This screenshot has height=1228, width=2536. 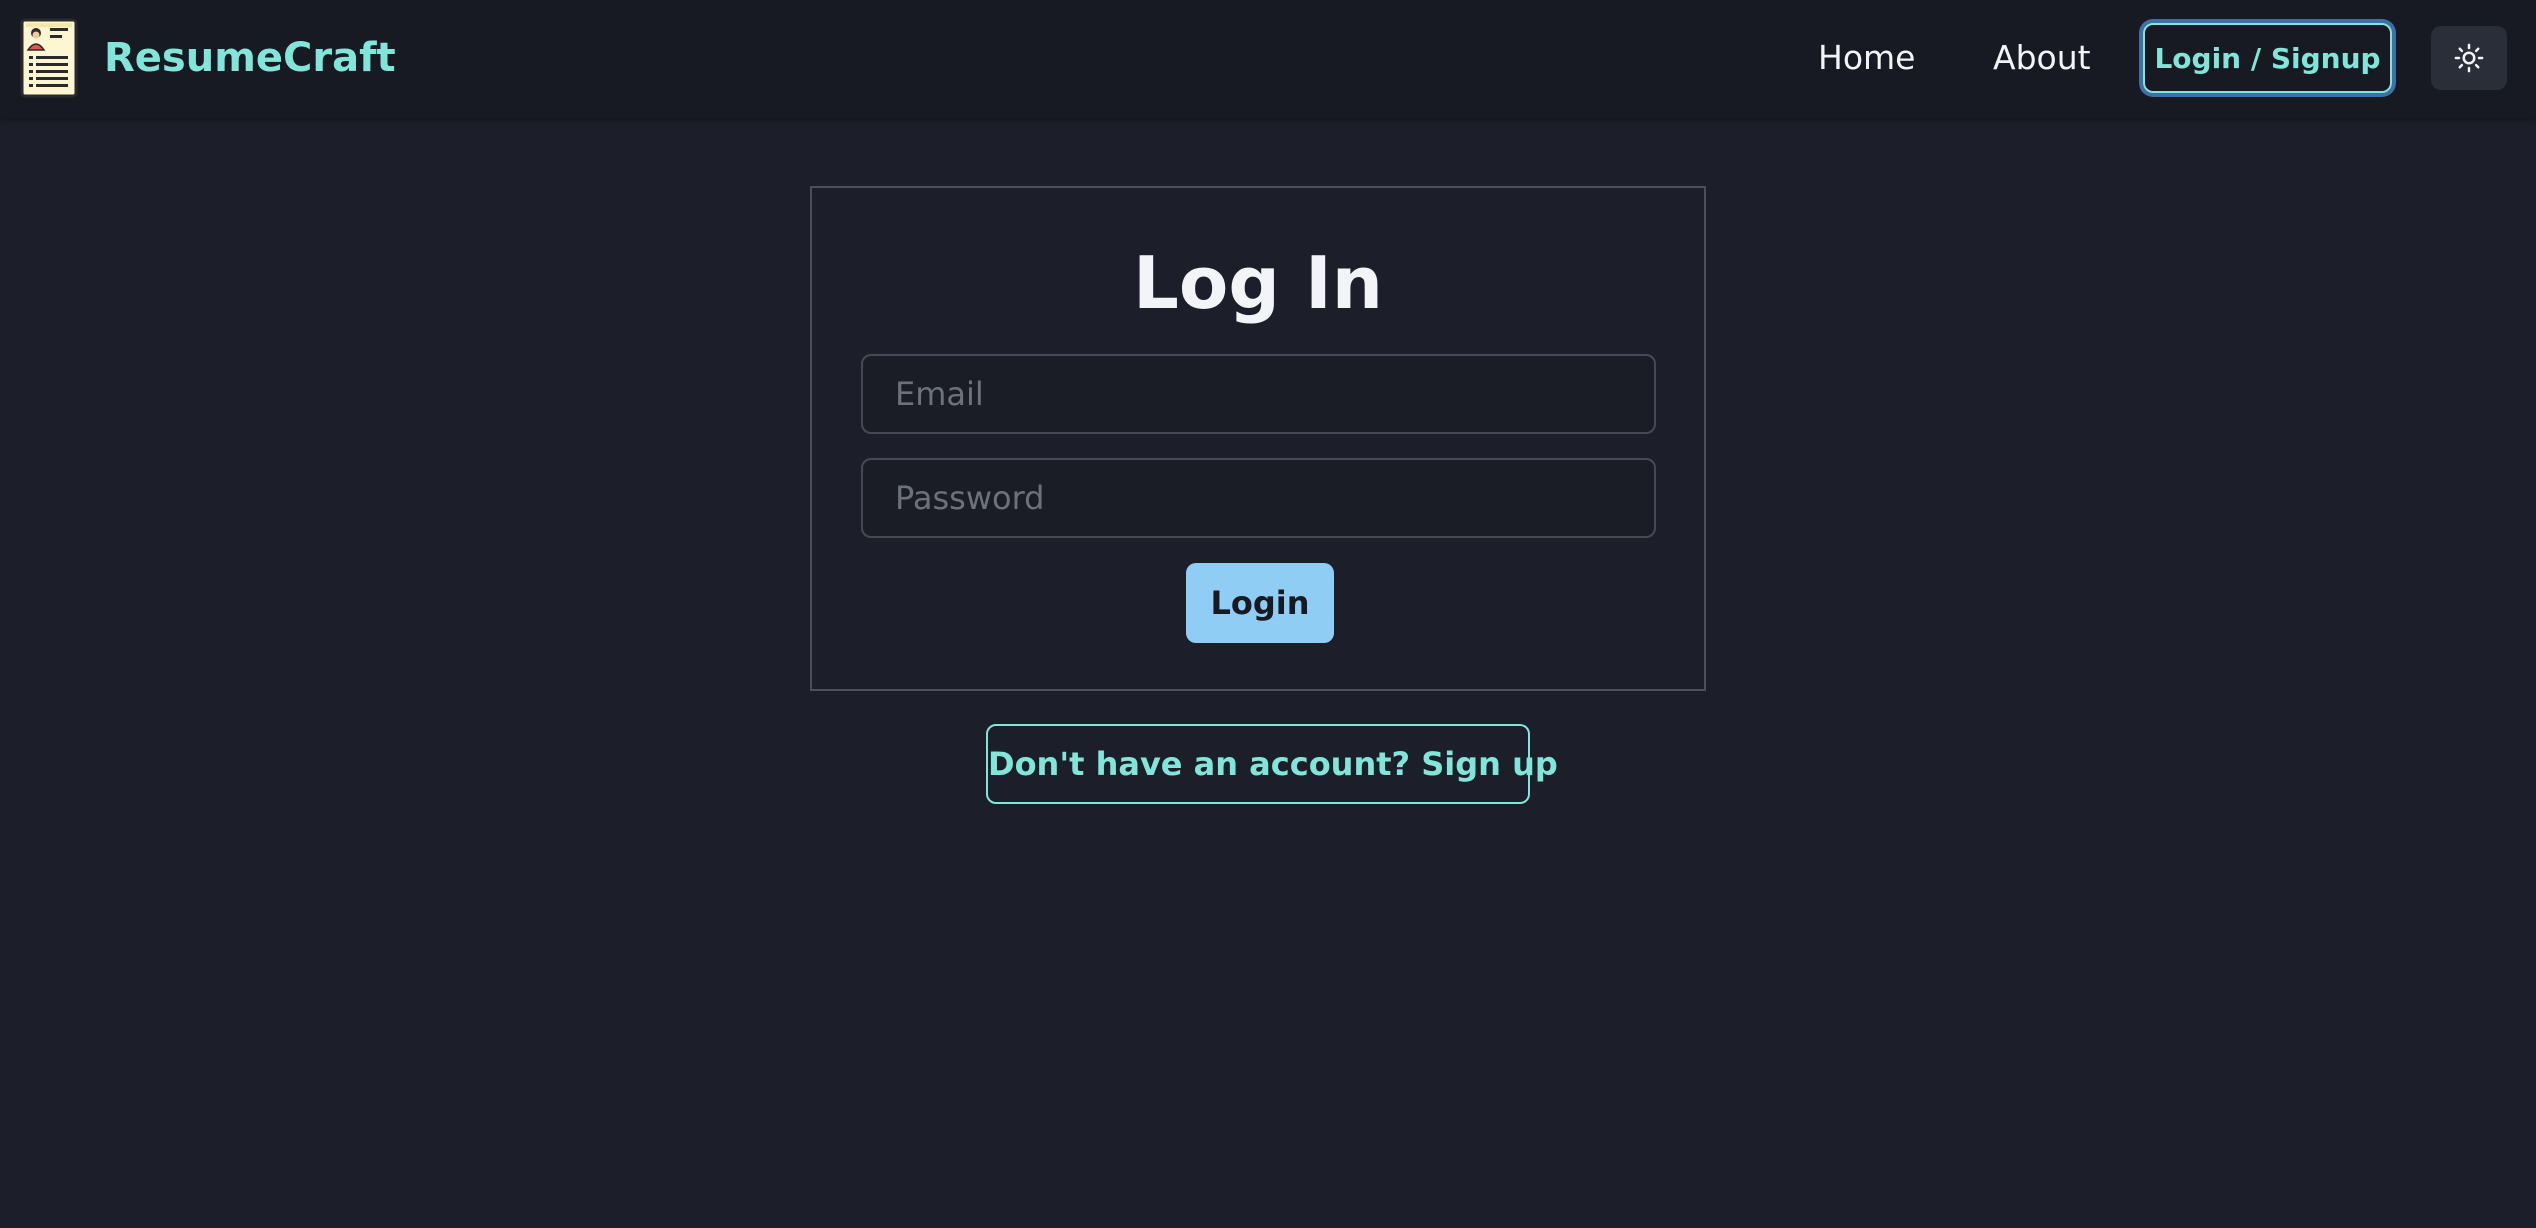 What do you see at coordinates (2267, 58) in the screenshot?
I see `login-signup-button: Login / Signup` at bounding box center [2267, 58].